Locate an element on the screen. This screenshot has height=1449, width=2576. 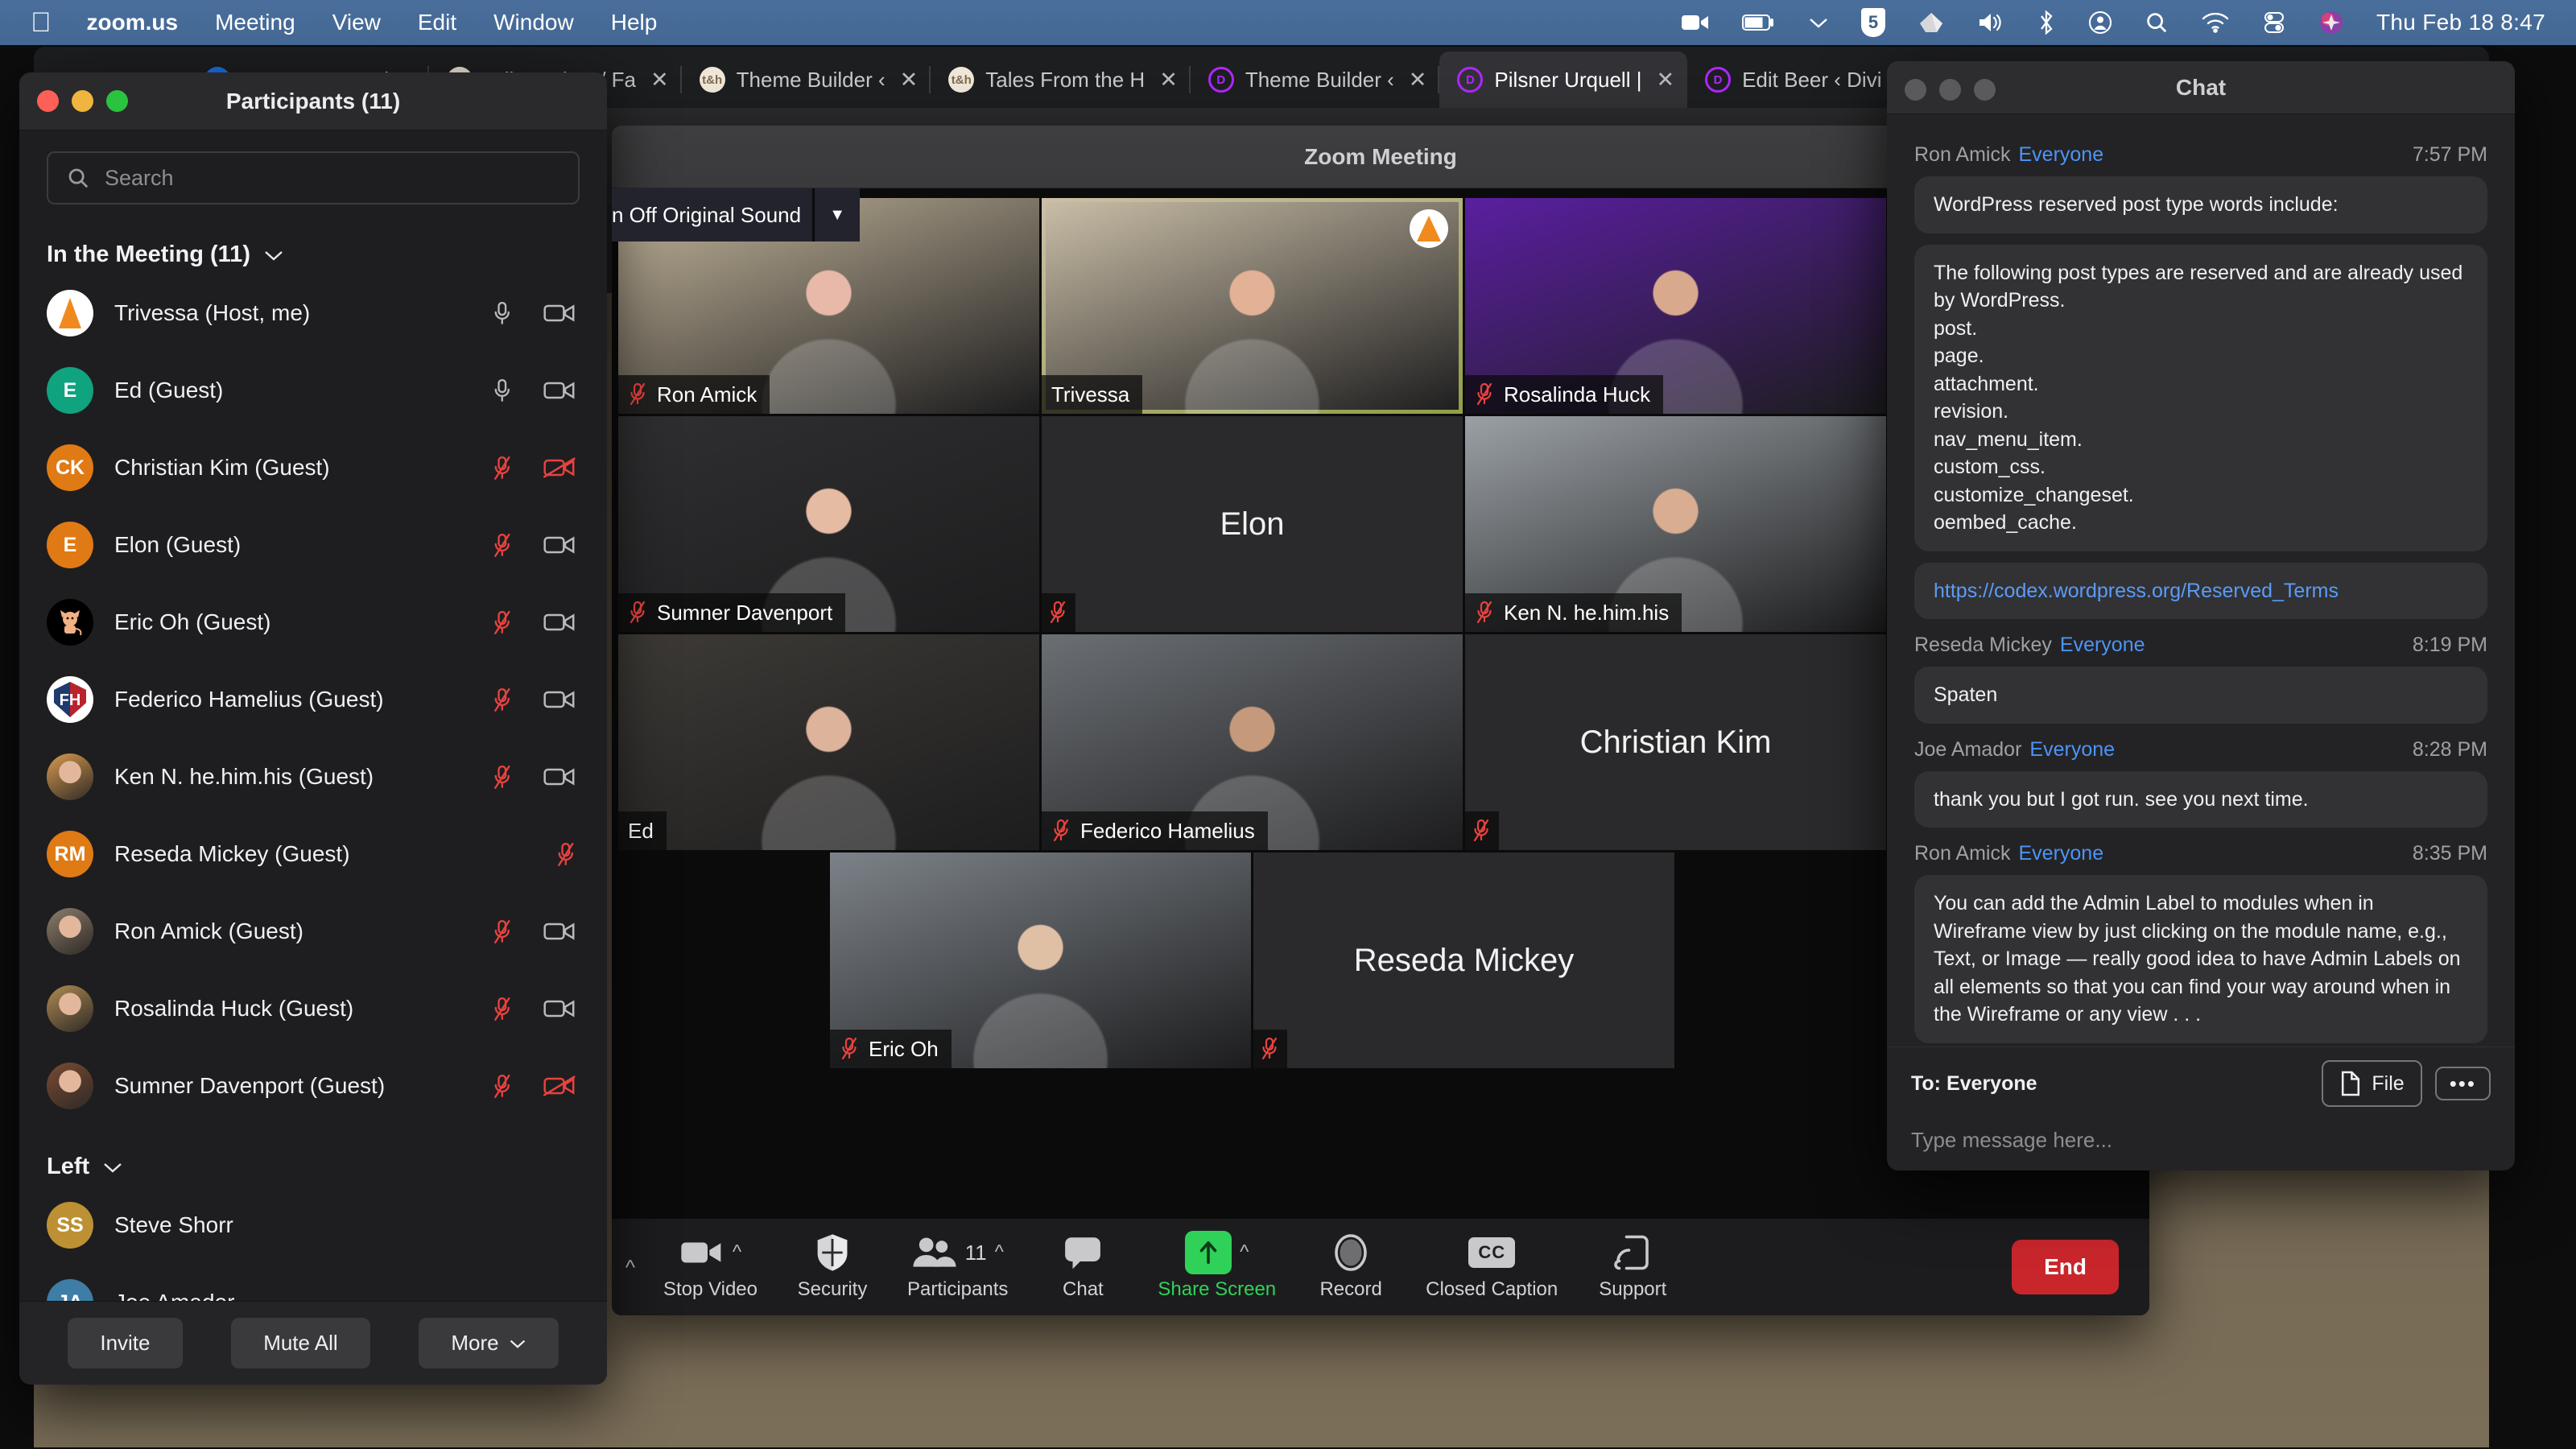
participant-row: Trivessa (Host, me) is located at coordinates (313, 313).